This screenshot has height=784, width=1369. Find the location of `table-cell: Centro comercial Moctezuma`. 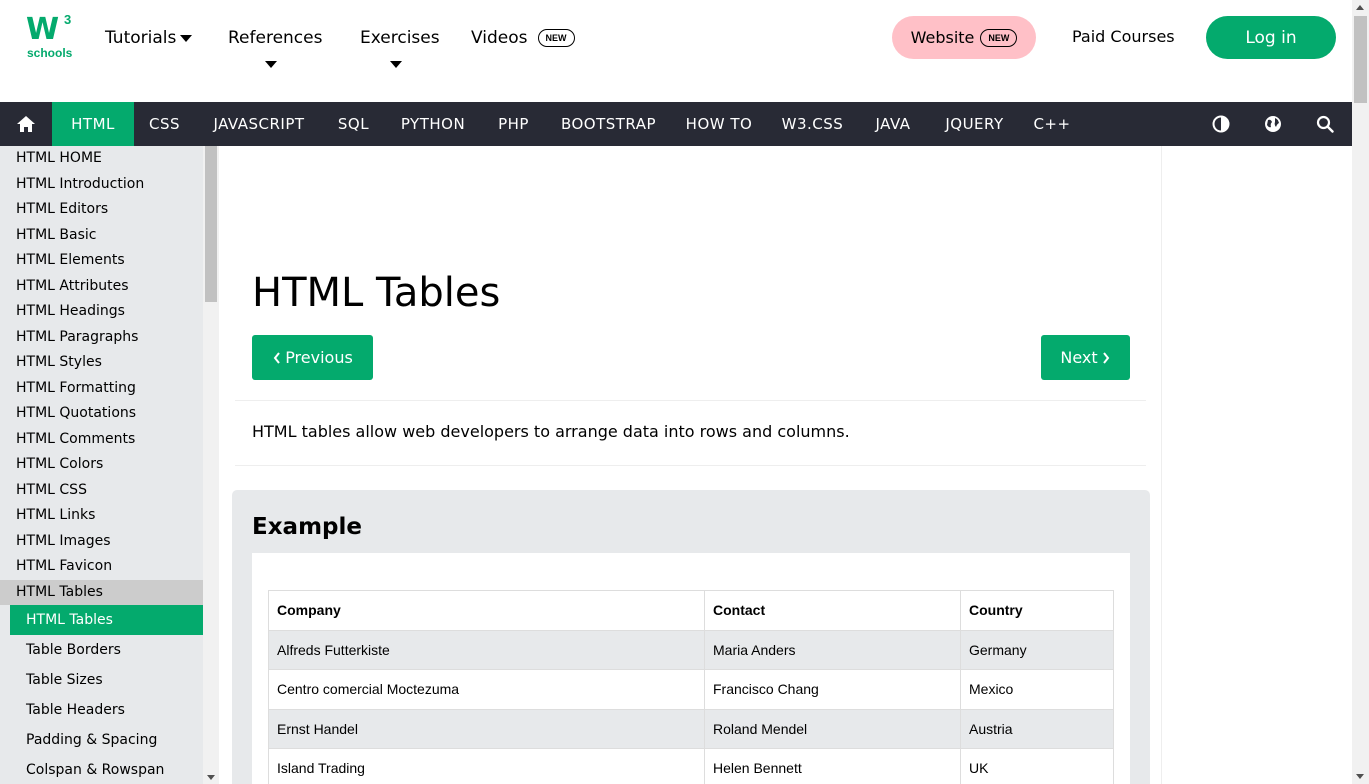

table-cell: Centro comercial Moctezuma is located at coordinates (486, 689).